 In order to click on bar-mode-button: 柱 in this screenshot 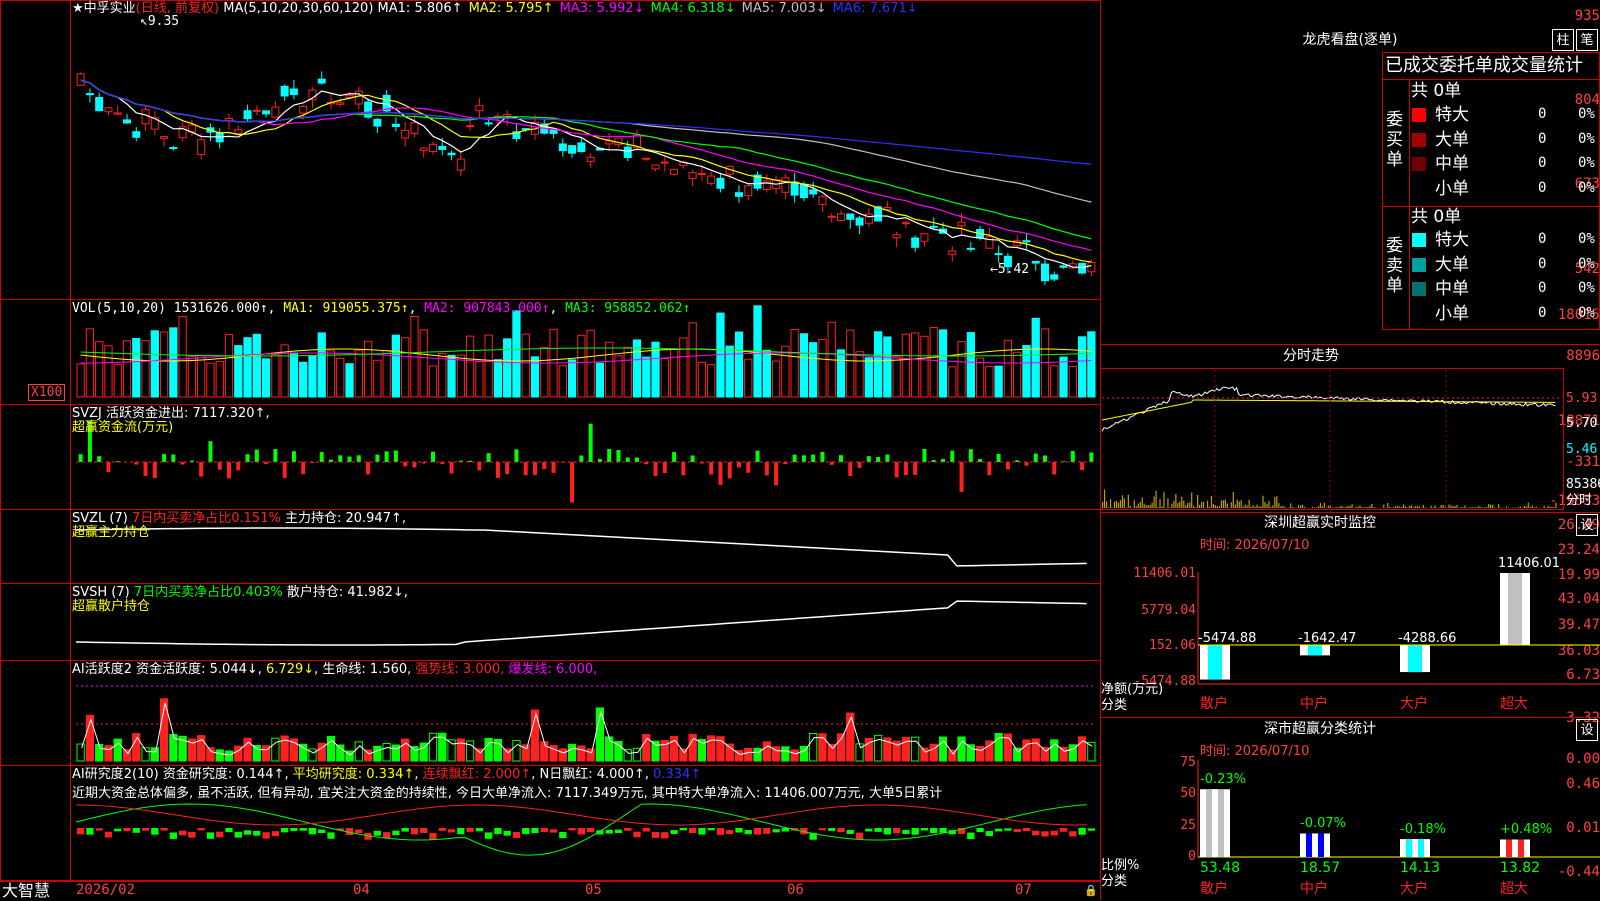, I will do `click(1563, 40)`.